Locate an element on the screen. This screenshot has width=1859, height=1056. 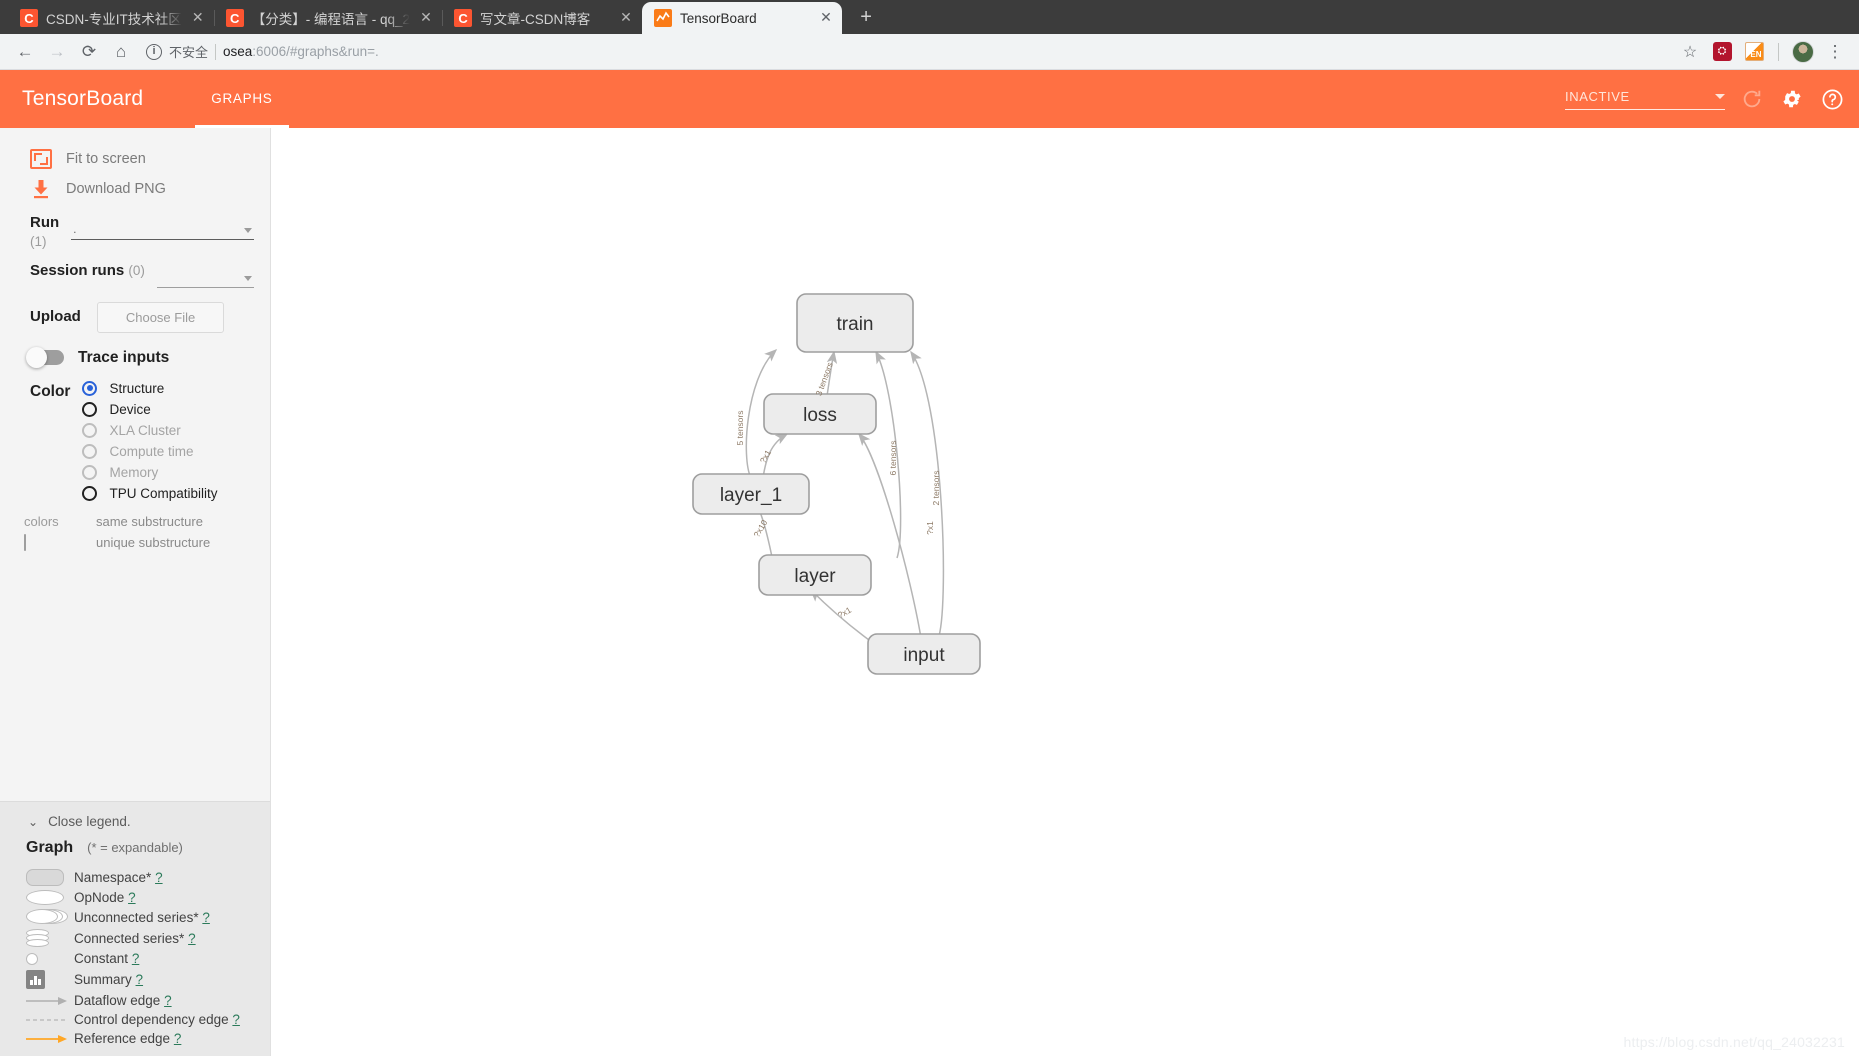
color-option-label: Structure is located at coordinates (137, 388).